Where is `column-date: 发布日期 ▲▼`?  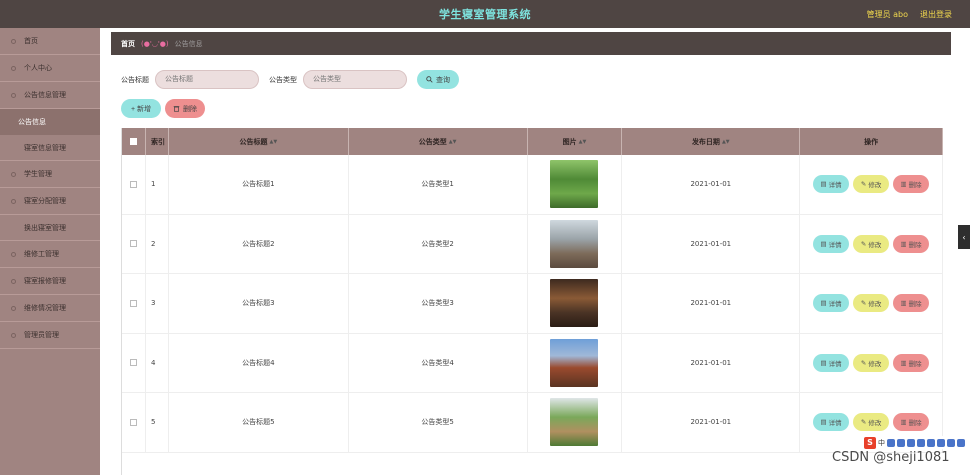
column-date: 发布日期 ▲▼ is located at coordinates (711, 141).